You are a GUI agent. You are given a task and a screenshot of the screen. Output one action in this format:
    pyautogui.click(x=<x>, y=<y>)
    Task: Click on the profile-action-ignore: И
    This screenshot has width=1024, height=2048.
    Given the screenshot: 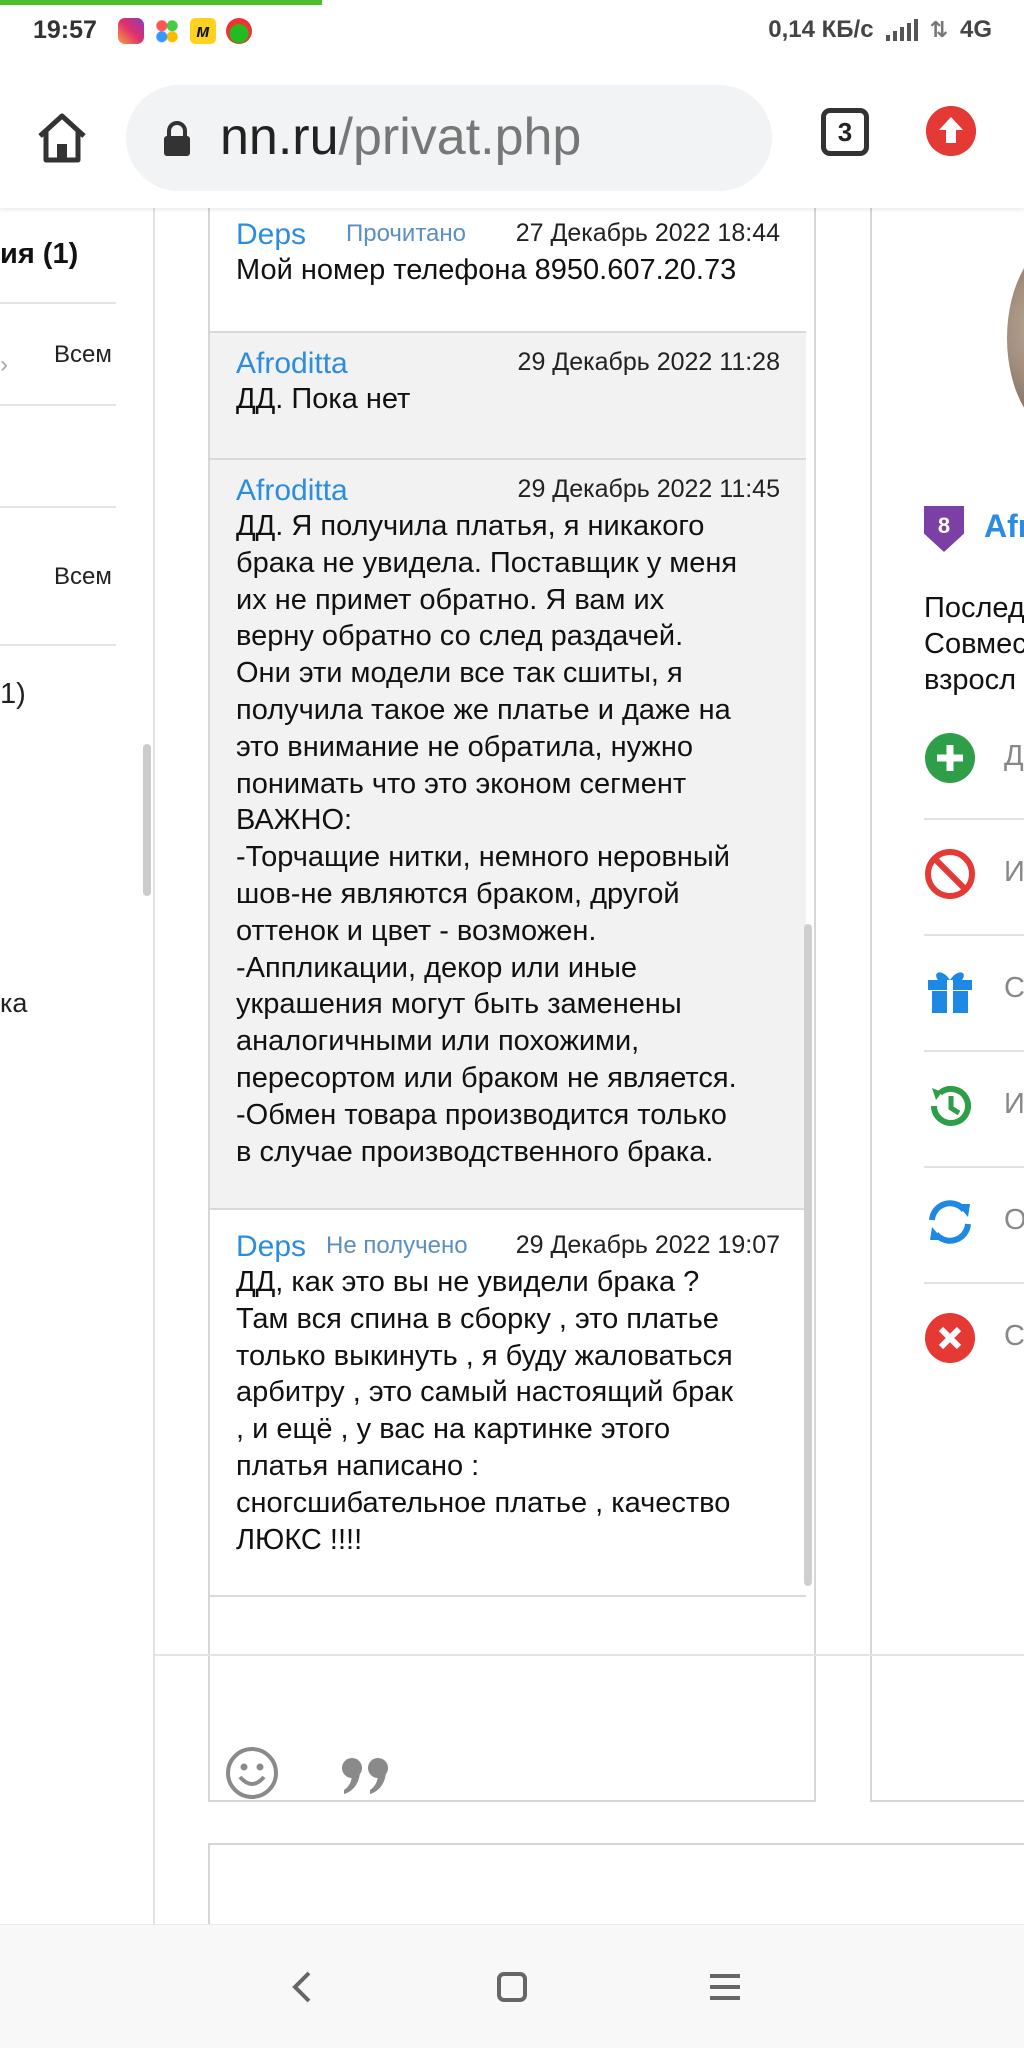 What is the action you would take?
    pyautogui.click(x=974, y=871)
    